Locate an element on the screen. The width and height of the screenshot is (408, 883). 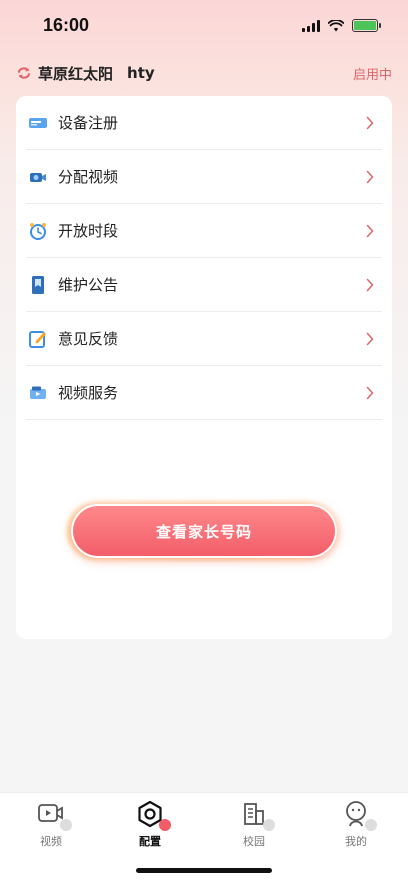
status-badge: 启用中 is located at coordinates (372, 75).